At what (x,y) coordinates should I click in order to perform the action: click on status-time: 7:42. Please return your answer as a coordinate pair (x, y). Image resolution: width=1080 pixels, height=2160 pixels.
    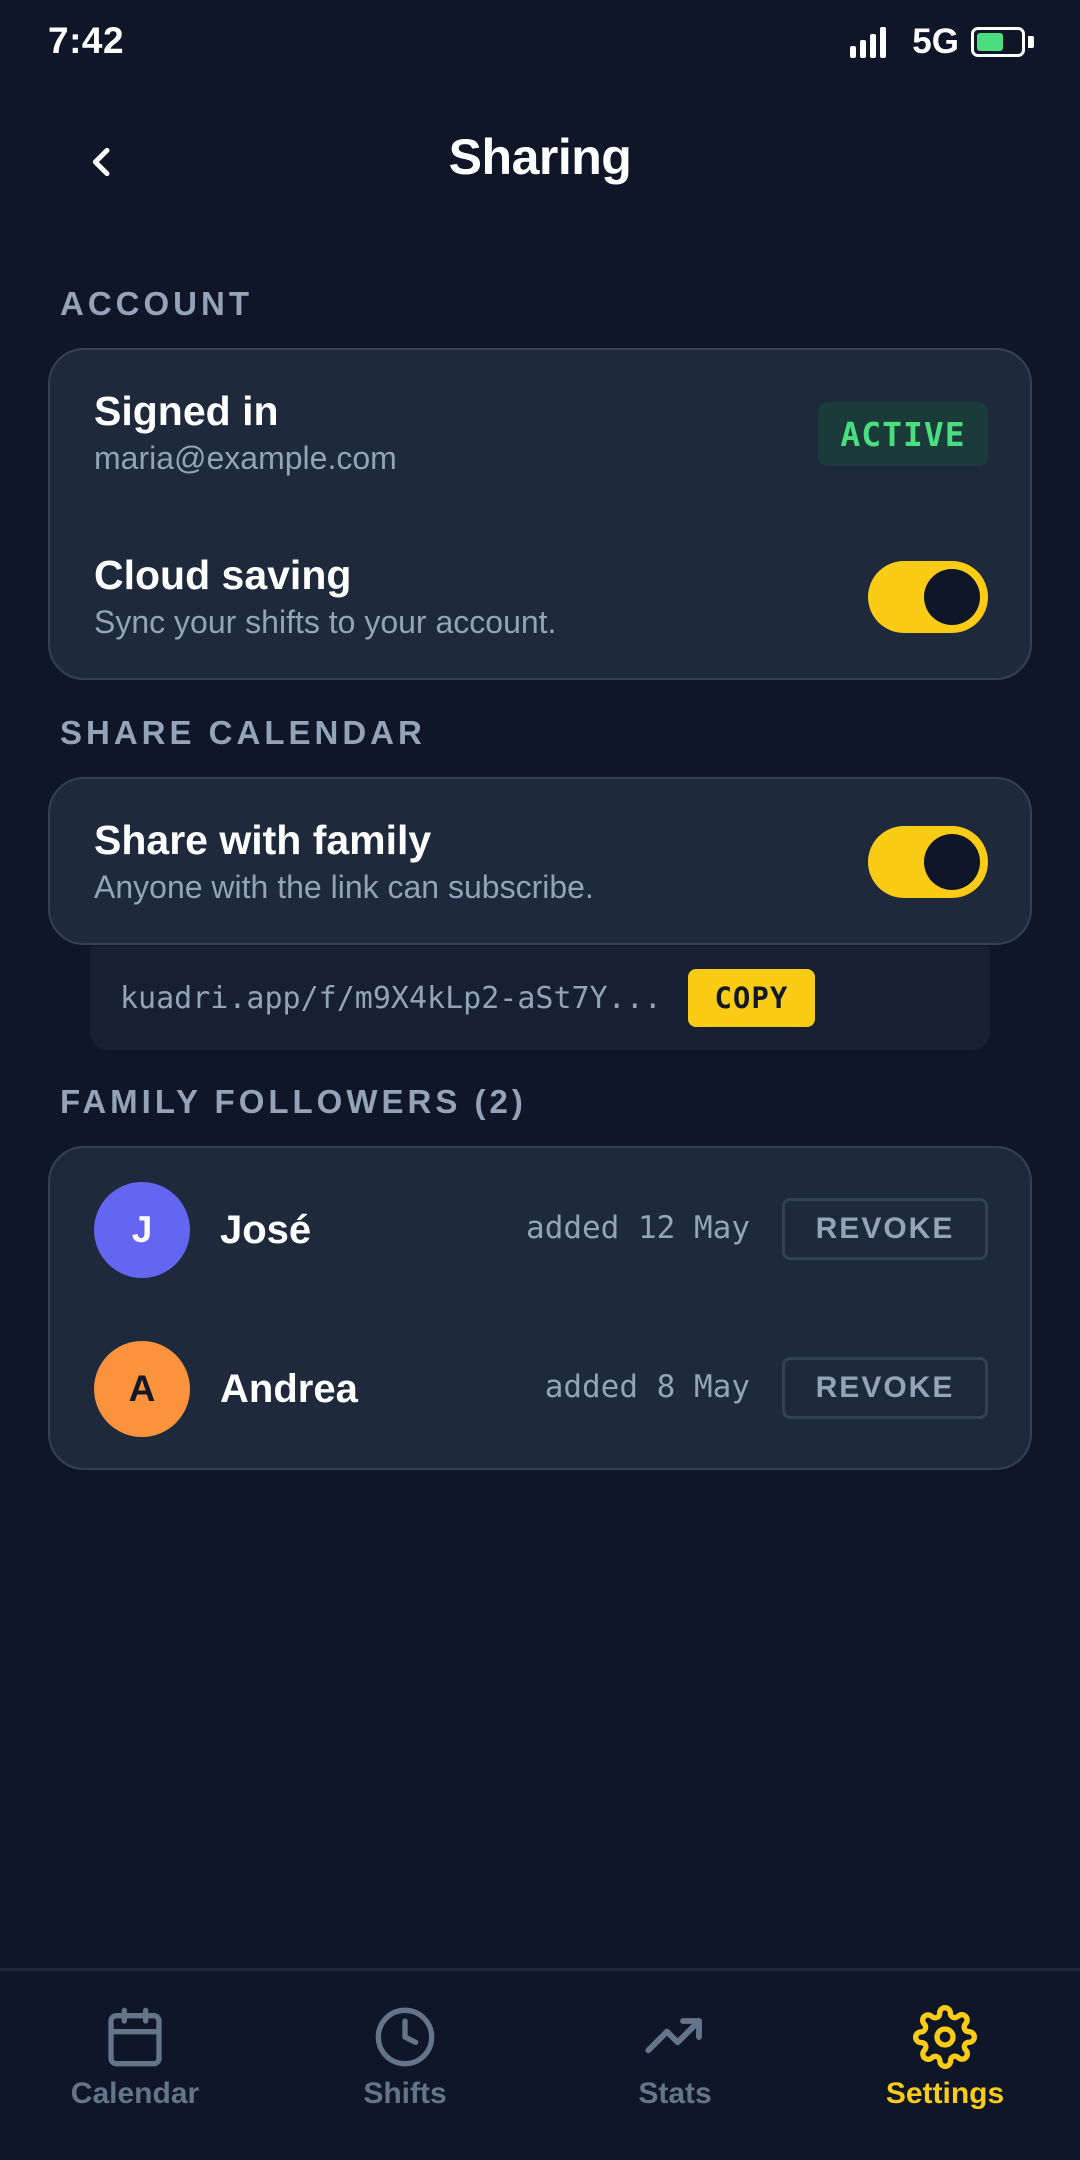
    Looking at the image, I should click on (86, 40).